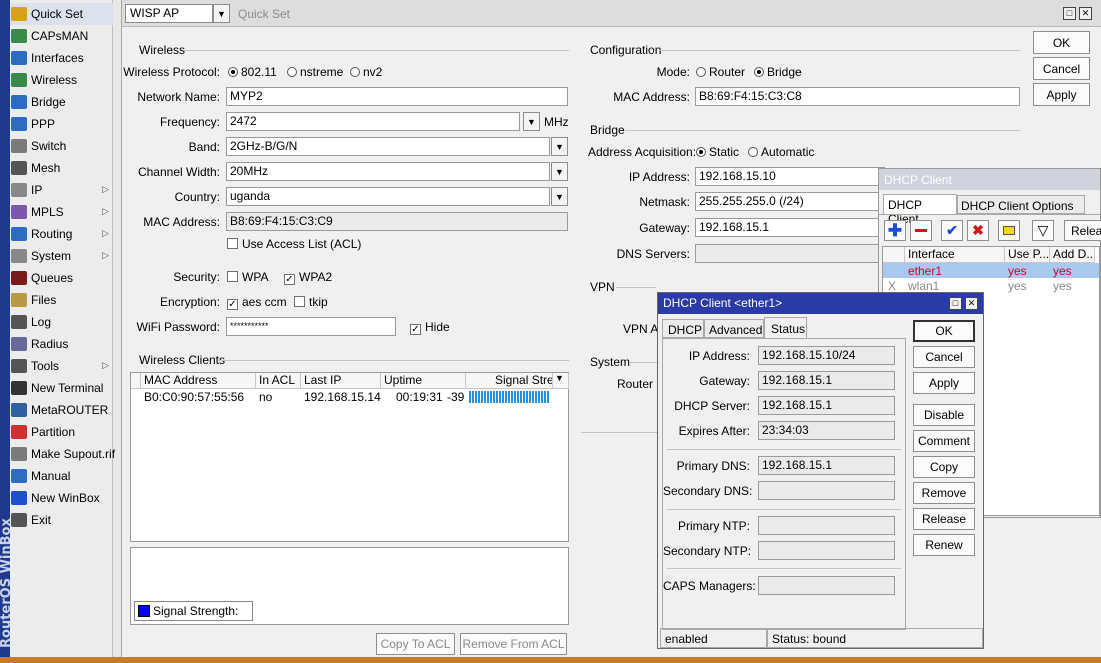  I want to click on band-dropdown-icon: ▼, so click(559, 146).